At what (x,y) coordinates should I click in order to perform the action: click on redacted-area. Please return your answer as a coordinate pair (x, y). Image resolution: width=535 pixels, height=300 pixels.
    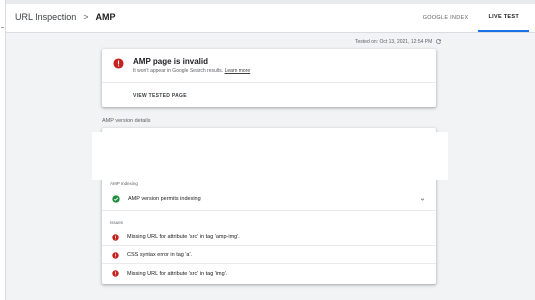
    Looking at the image, I should click on (270, 156).